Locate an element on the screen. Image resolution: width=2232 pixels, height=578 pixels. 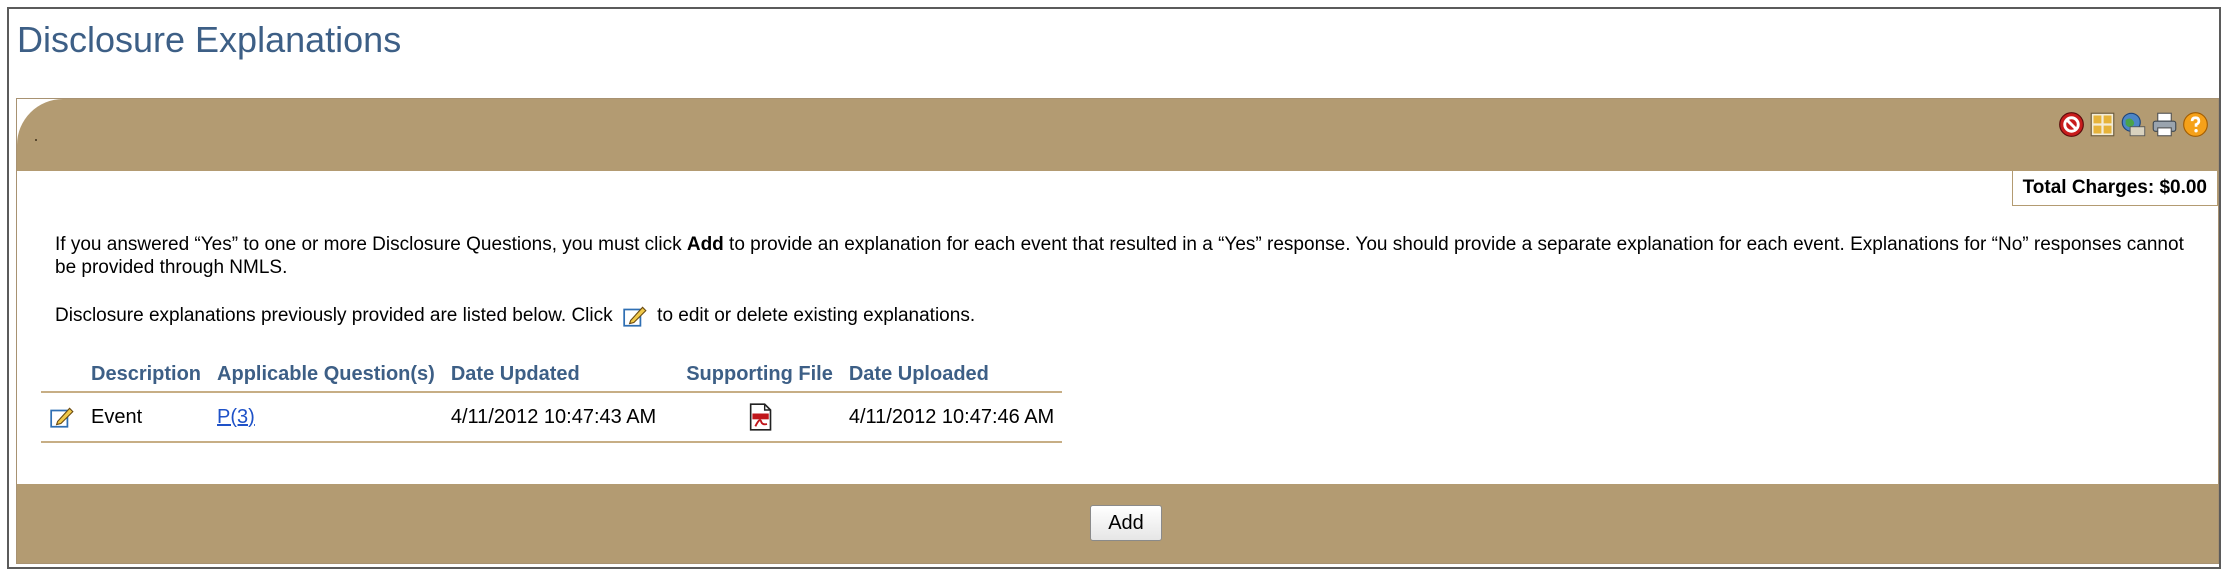
table-header-supporting-file: Supporting File is located at coordinates (759, 375).